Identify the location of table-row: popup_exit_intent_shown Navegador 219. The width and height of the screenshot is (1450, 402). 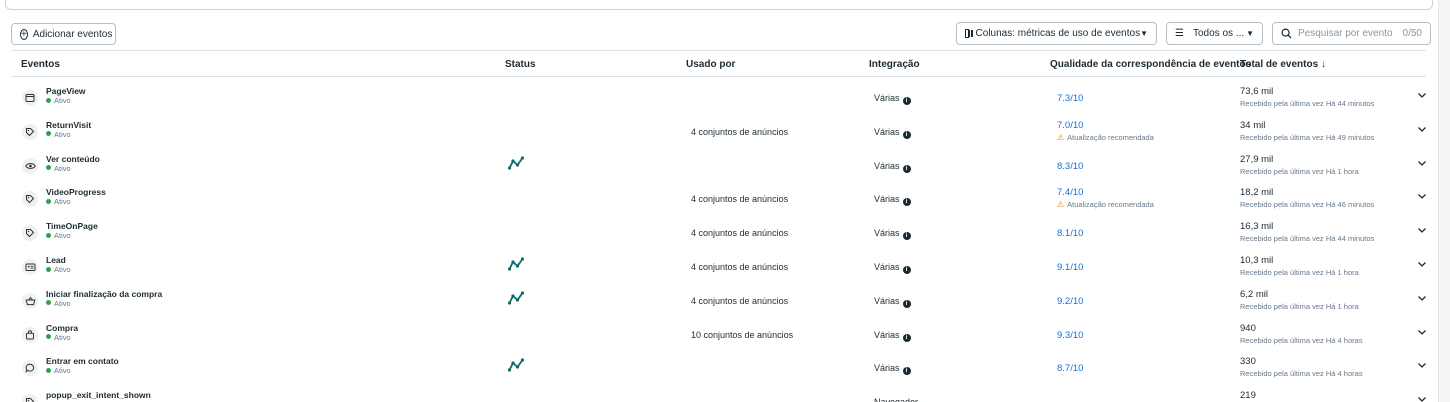
(720, 393).